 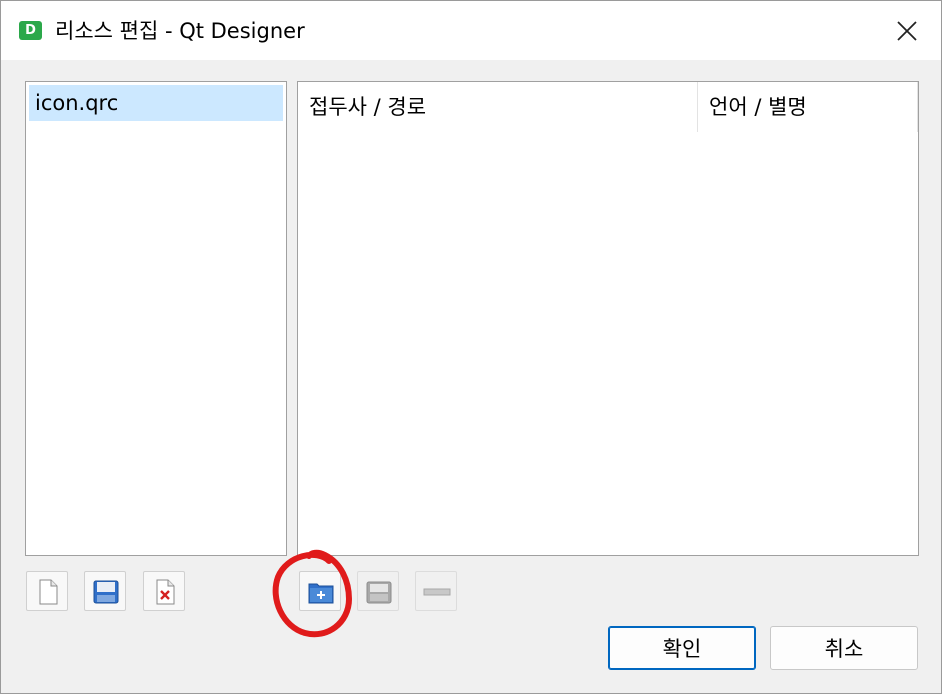 What do you see at coordinates (808, 107) in the screenshot?
I see `column-header-language-alias: 언어 / 별명` at bounding box center [808, 107].